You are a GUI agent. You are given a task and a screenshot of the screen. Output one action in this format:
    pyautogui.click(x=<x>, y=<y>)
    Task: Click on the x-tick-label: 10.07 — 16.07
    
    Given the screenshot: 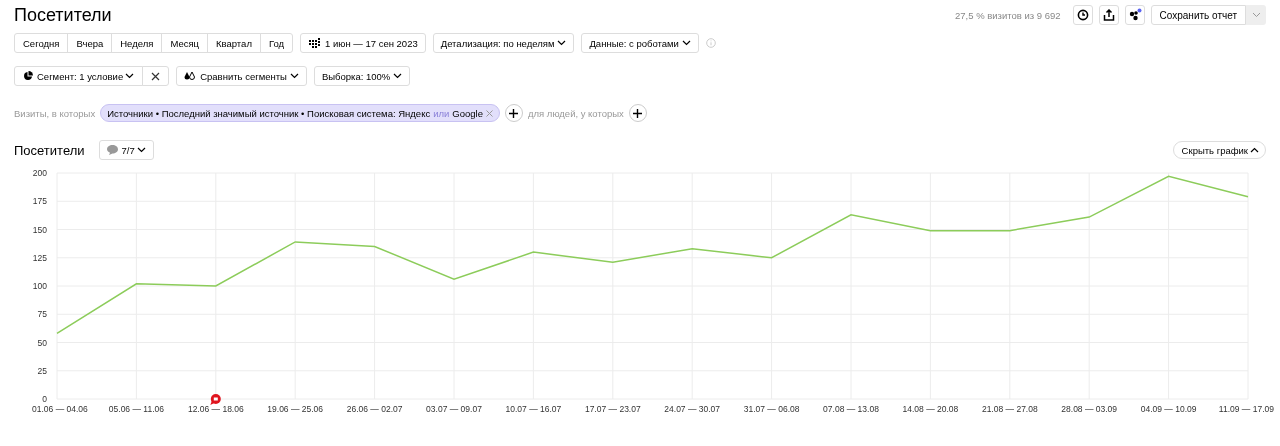 What is the action you would take?
    pyautogui.click(x=533, y=409)
    